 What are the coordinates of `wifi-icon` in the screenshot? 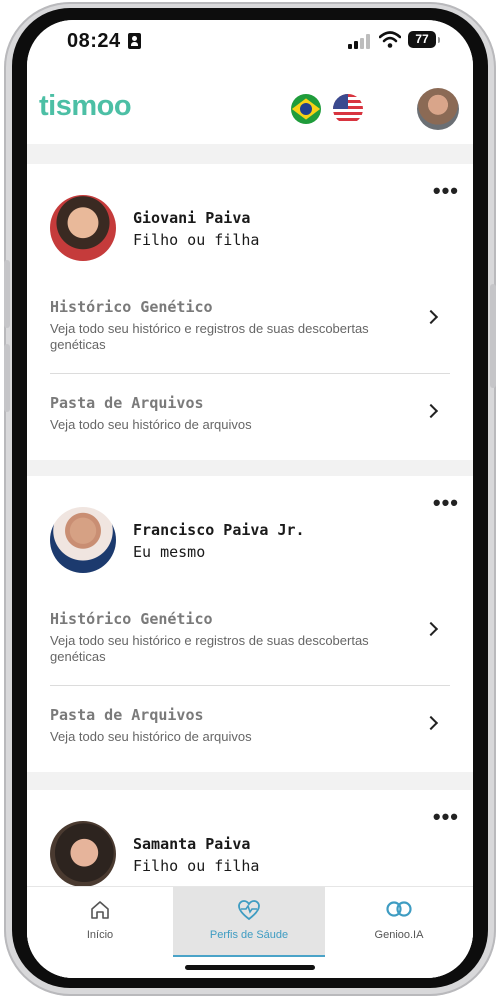 It's located at (390, 39).